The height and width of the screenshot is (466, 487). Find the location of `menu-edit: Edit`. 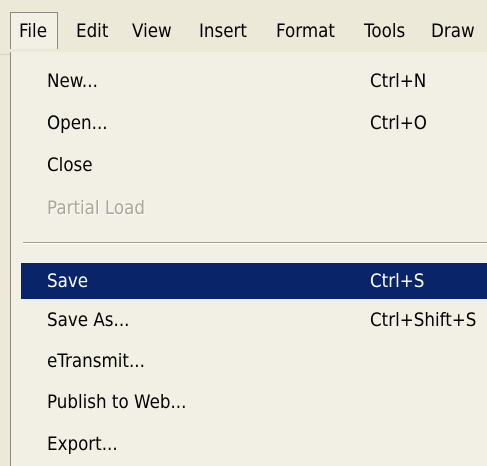

menu-edit: Edit is located at coordinates (92, 31).